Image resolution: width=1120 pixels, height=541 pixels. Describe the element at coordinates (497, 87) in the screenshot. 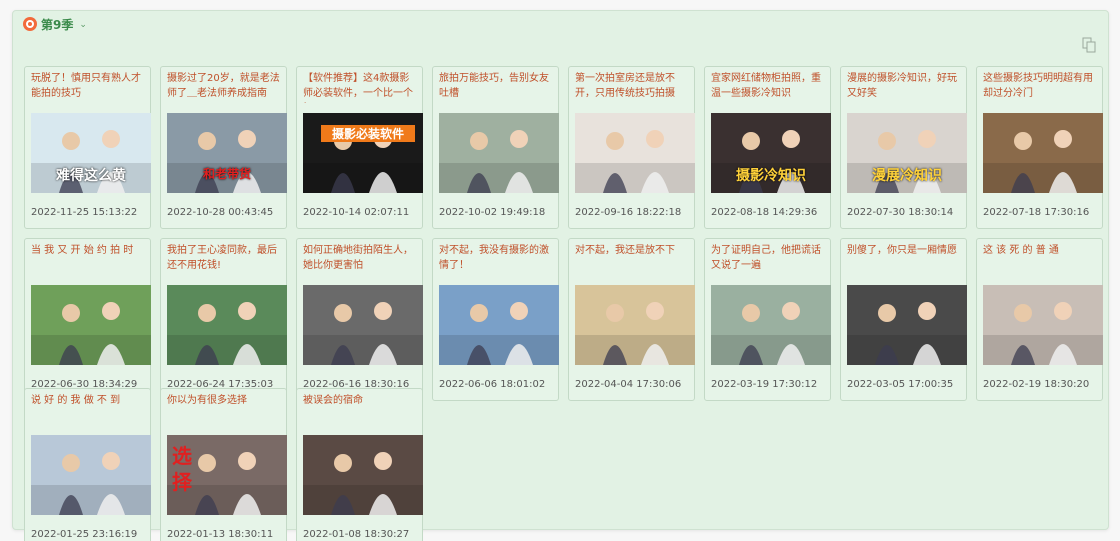

I see `video-title: 旅拍万能技巧，告别女友吐槽` at that location.